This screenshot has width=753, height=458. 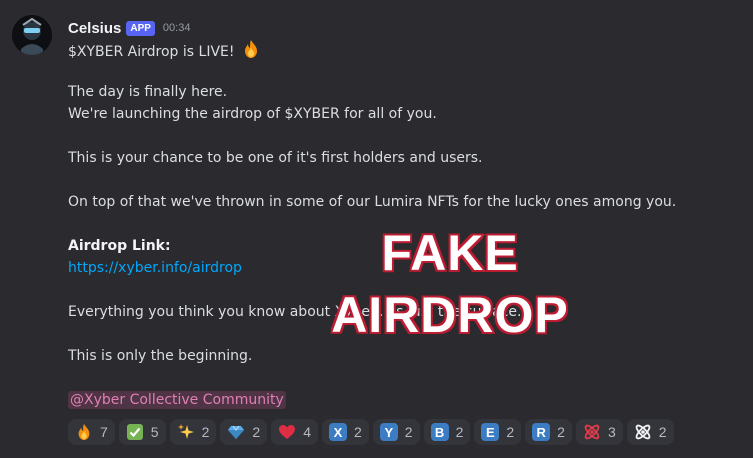 I want to click on reaction-gem: 2, so click(x=244, y=432).